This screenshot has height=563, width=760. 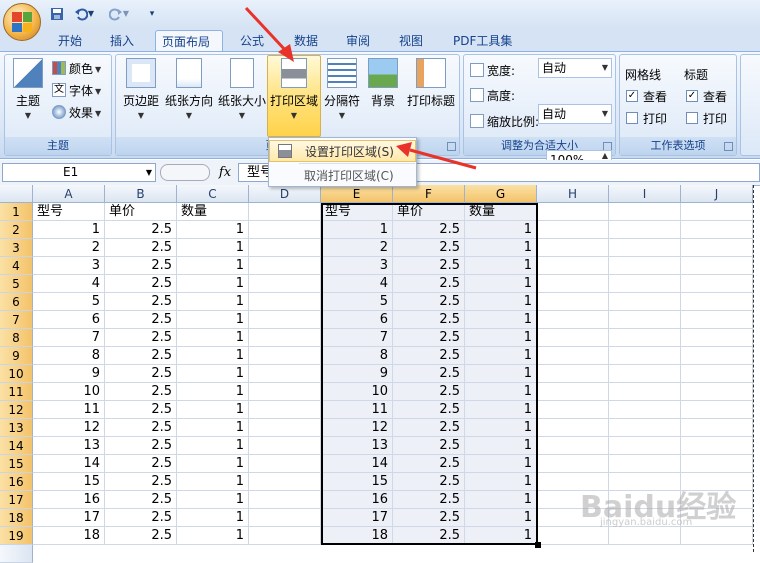 What do you see at coordinates (360, 88) in the screenshot?
I see `annotation-arrows` at bounding box center [360, 88].